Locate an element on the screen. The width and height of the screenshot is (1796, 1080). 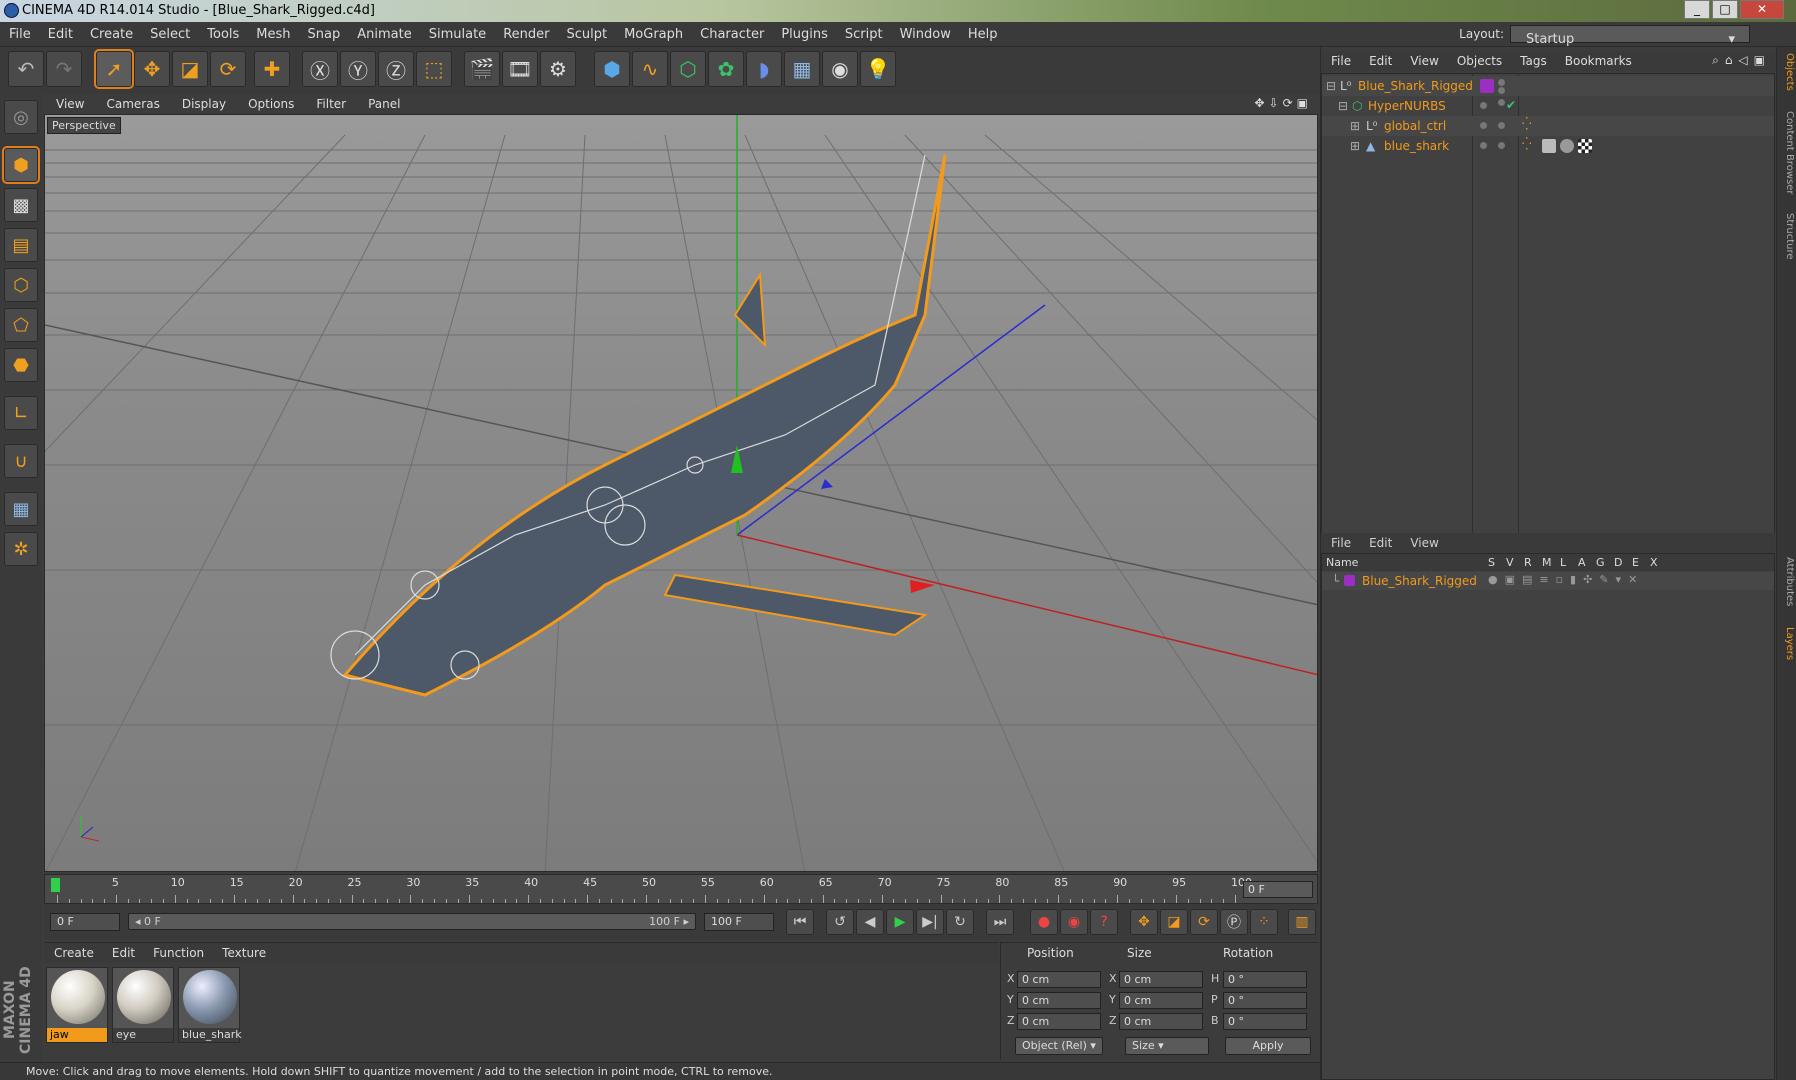
editor-dot is located at coordinates (1501, 102).